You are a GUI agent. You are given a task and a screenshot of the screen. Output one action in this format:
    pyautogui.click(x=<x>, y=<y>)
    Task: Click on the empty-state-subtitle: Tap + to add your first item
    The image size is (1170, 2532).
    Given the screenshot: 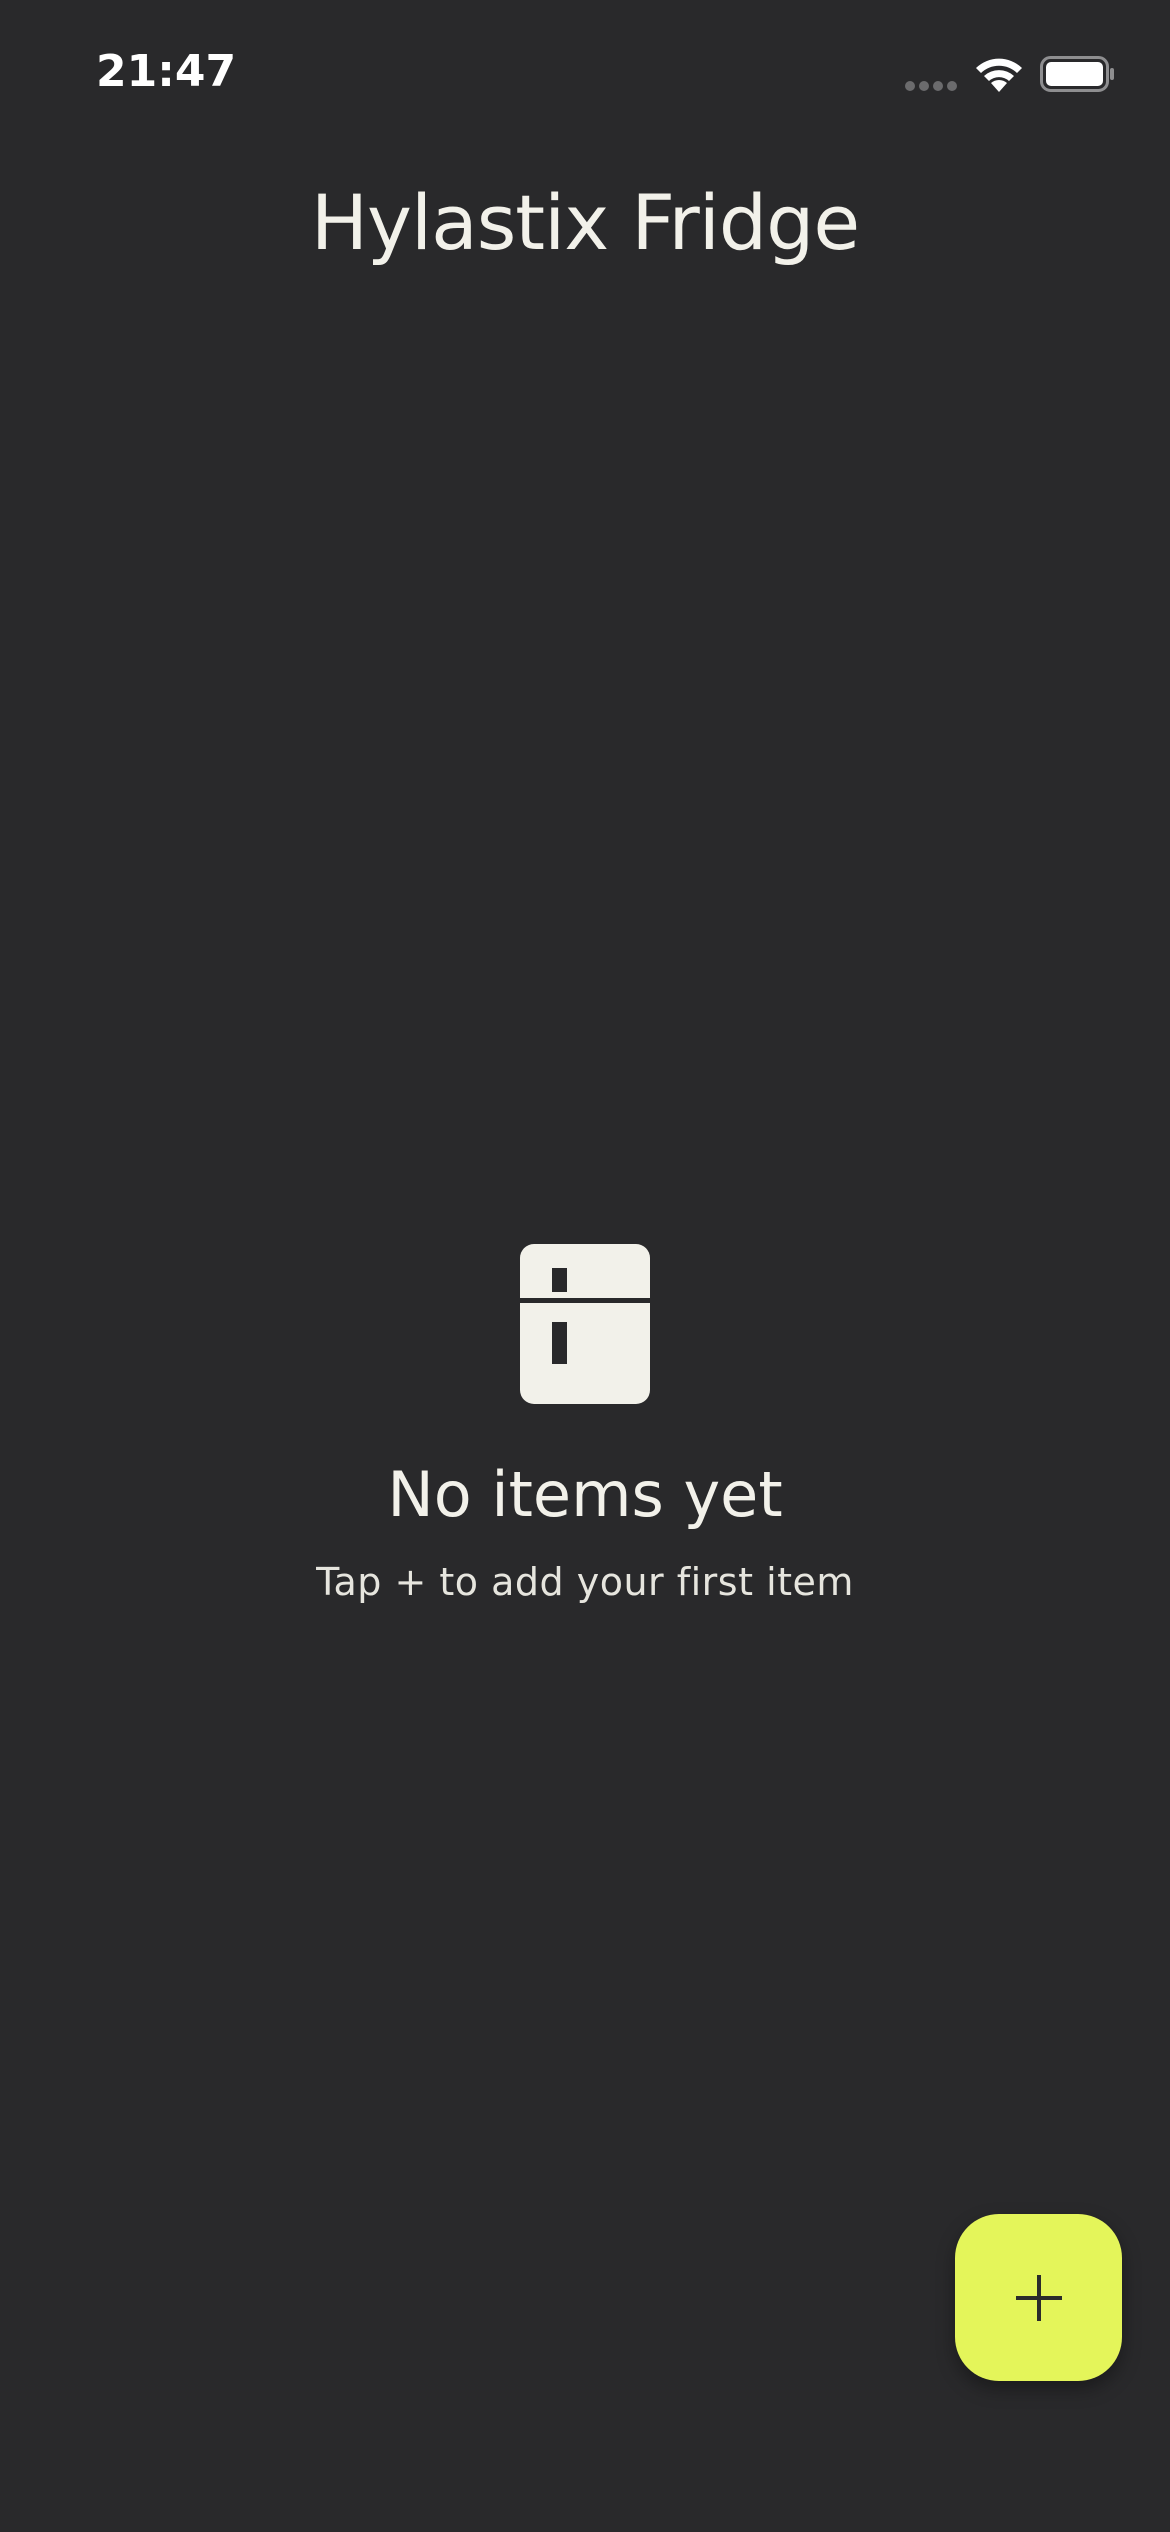 What is the action you would take?
    pyautogui.click(x=585, y=1582)
    